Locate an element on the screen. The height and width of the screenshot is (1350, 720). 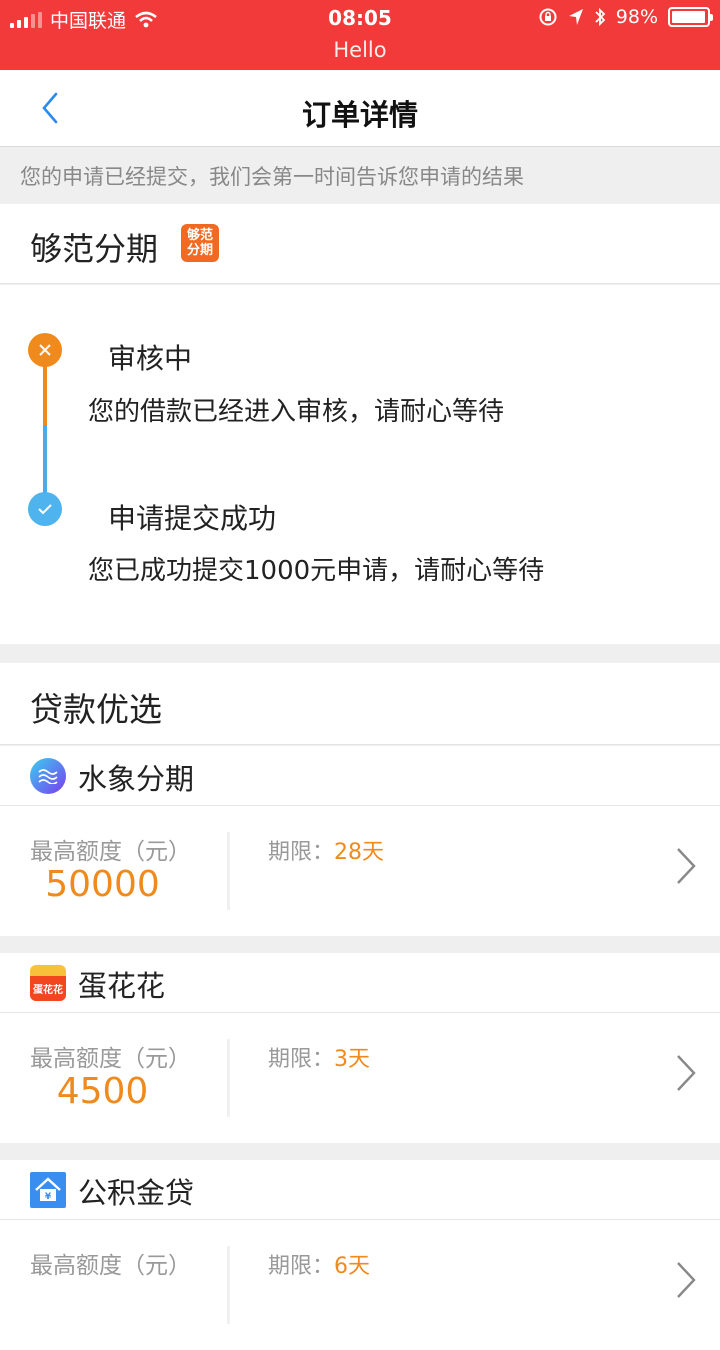
shuixiang-logo-icon is located at coordinates (48, 776).